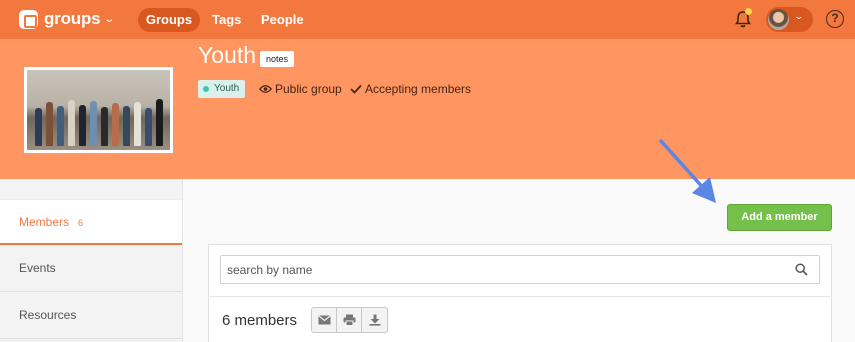 Image resolution: width=855 pixels, height=342 pixels. Describe the element at coordinates (789, 19) in the screenshot. I see `account-menu: ⌄` at that location.